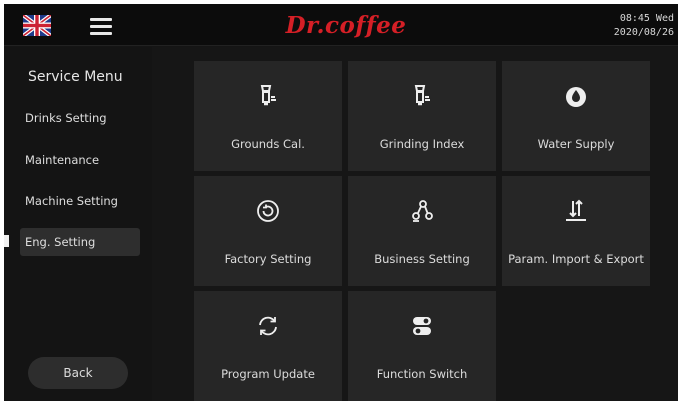  I want to click on date-text: 2020/08/26, so click(643, 32).